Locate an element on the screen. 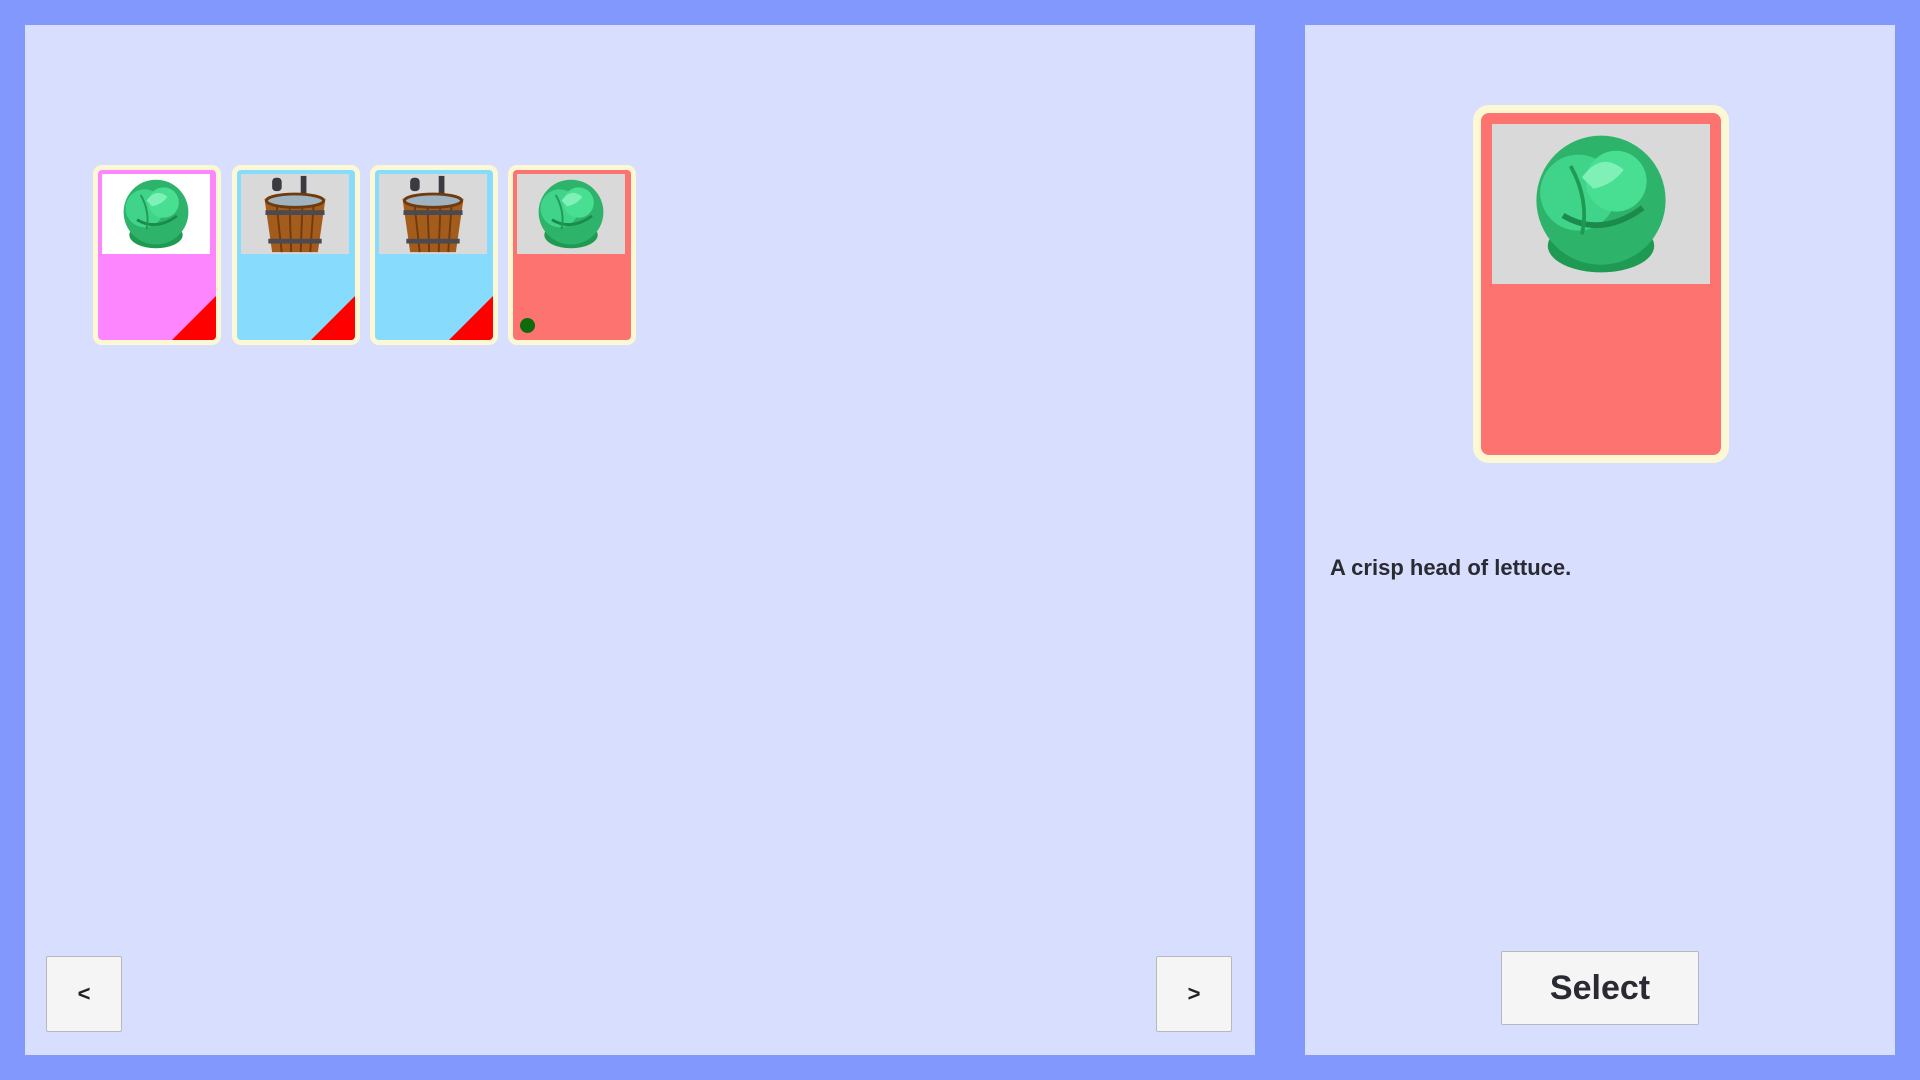 The image size is (1920, 1080). selected-card-preview is located at coordinates (1601, 284).